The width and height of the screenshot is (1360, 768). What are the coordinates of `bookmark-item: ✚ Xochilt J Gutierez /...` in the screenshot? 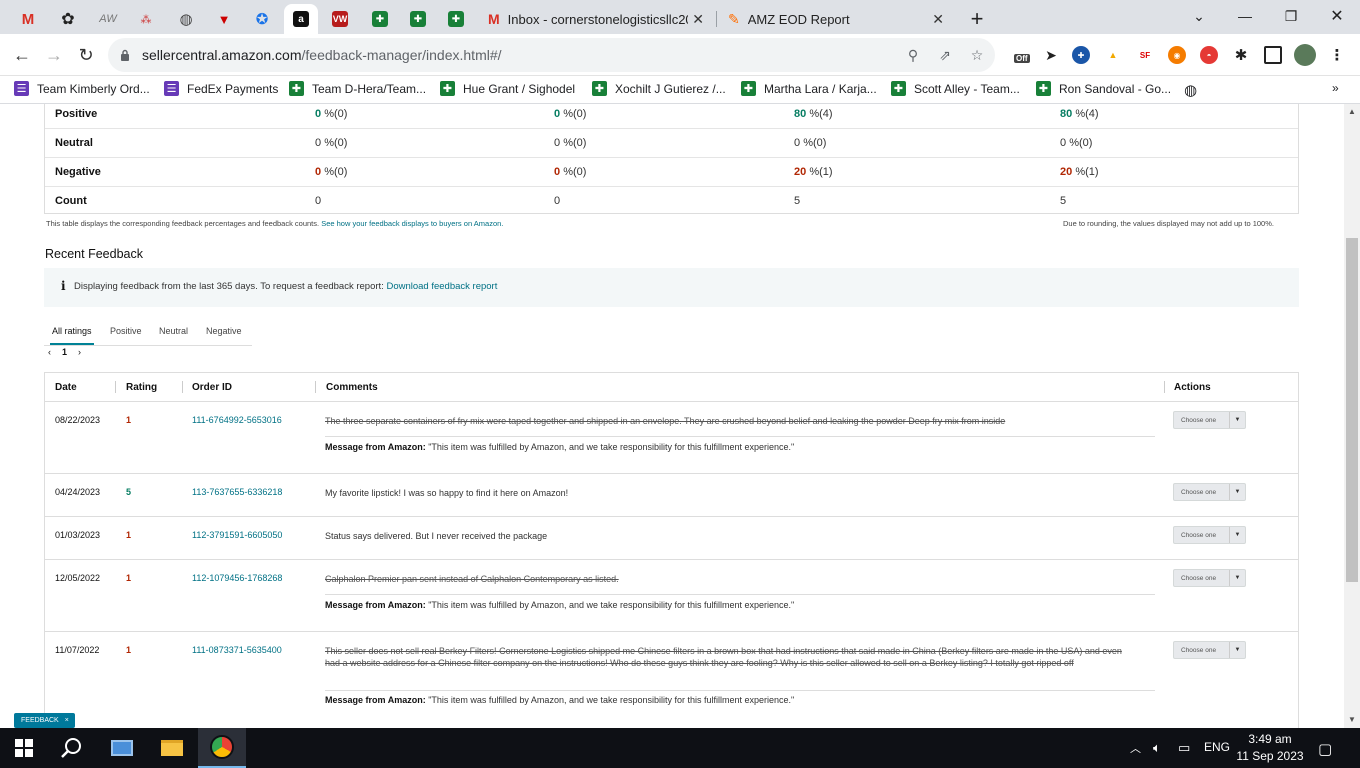 It's located at (659, 88).